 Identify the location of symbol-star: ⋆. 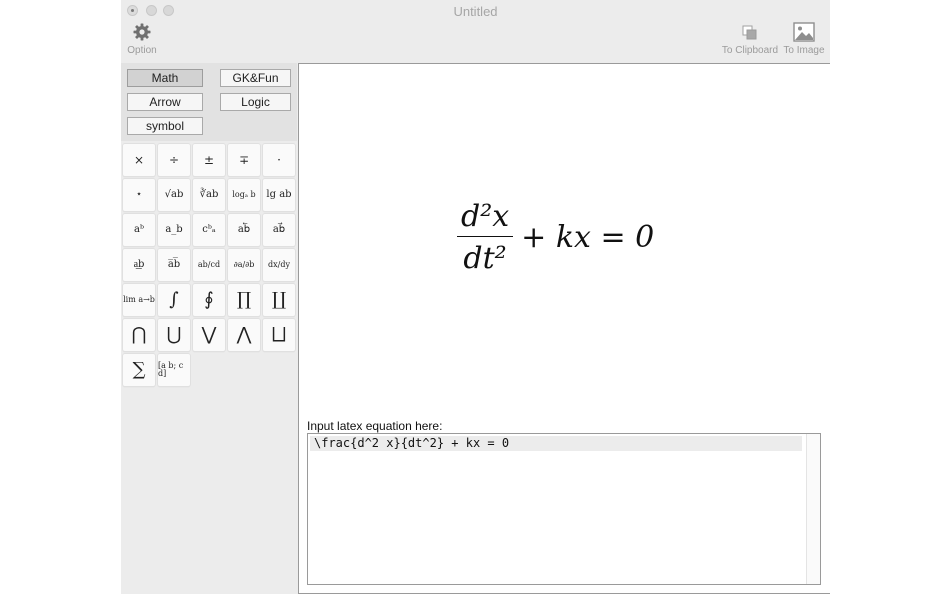
(139, 195).